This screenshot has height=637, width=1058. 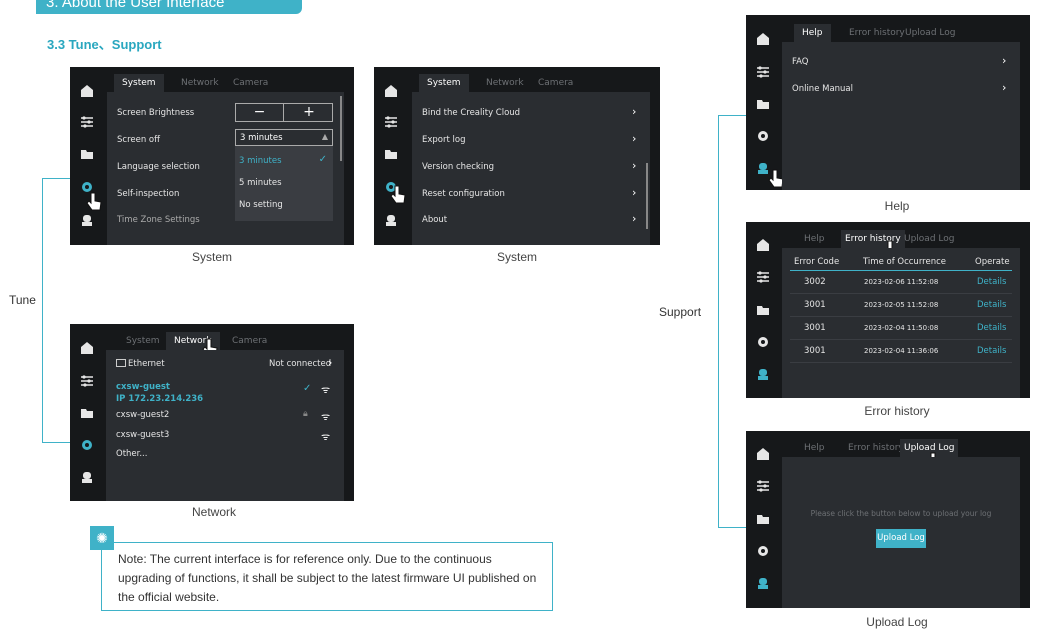 What do you see at coordinates (305, 414) in the screenshot?
I see `lock-icon: 🔒︎` at bounding box center [305, 414].